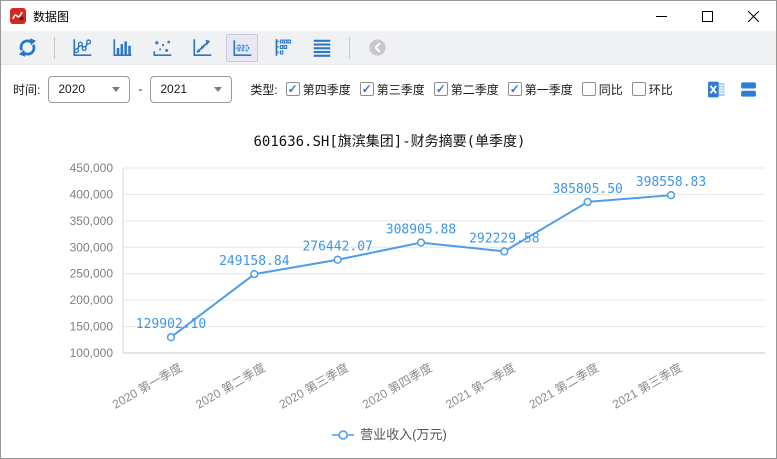 The height and width of the screenshot is (459, 777). What do you see at coordinates (51, 16) in the screenshot?
I see `window-title: 数据图` at bounding box center [51, 16].